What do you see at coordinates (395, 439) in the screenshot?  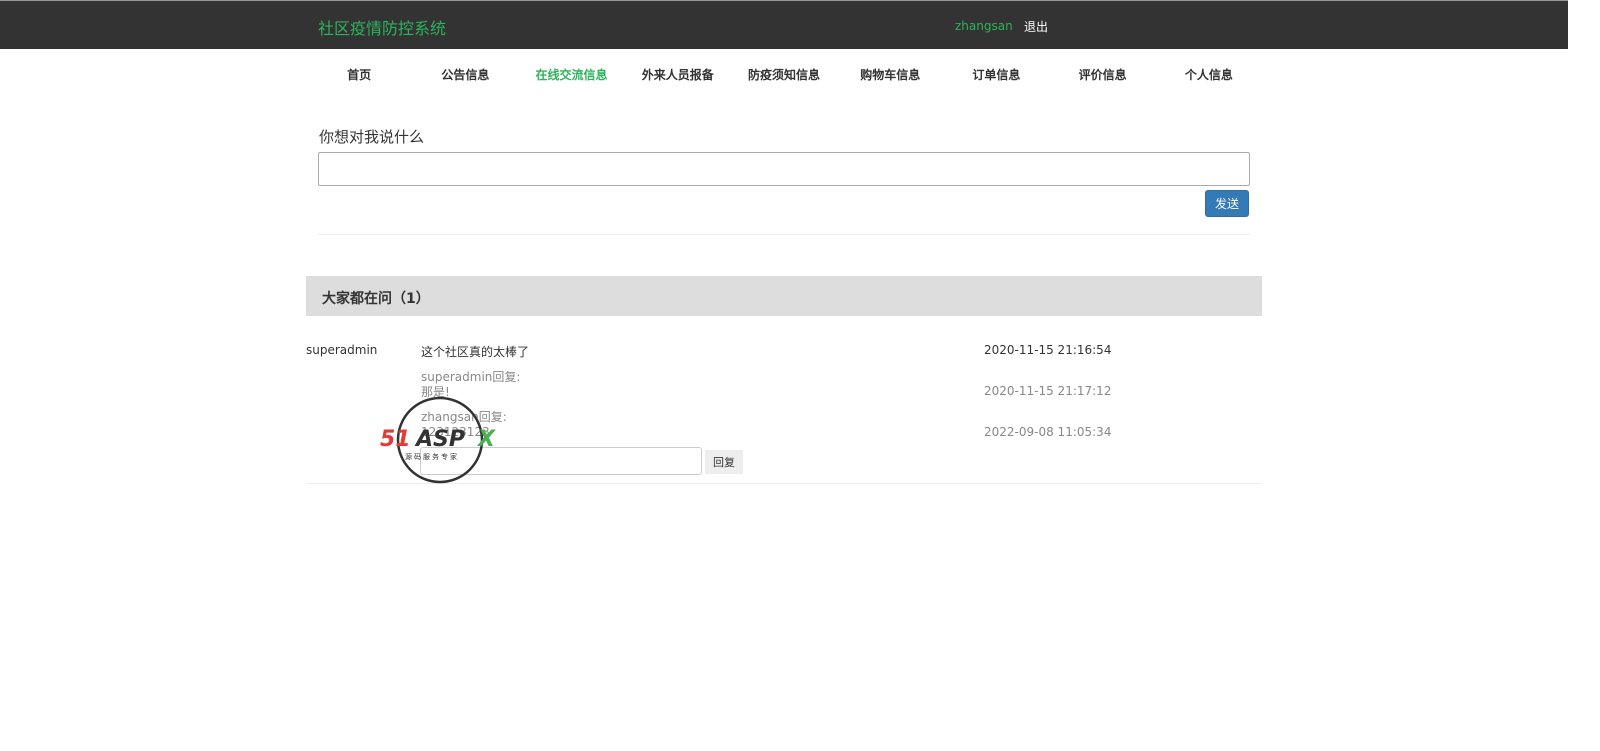 I see `svg-text: 51` at bounding box center [395, 439].